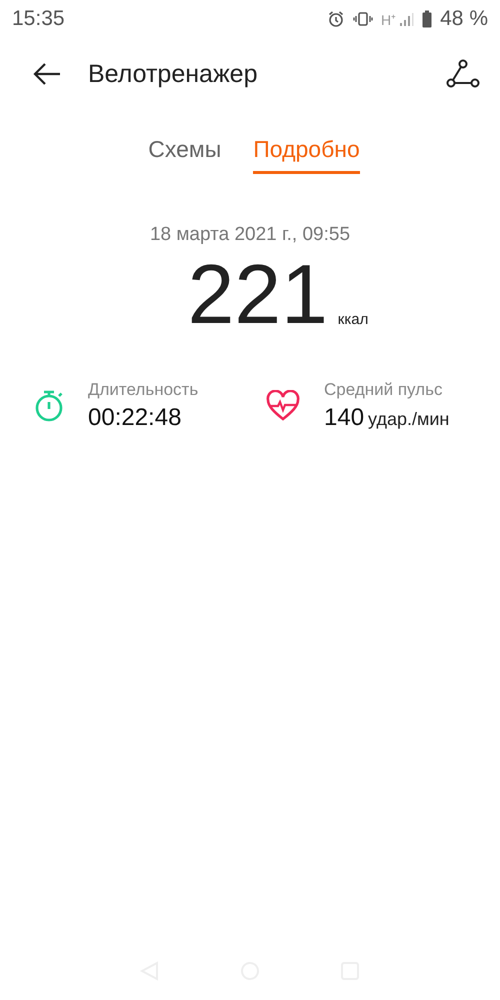  What do you see at coordinates (336, 19) in the screenshot?
I see `alarm-clock-icon` at bounding box center [336, 19].